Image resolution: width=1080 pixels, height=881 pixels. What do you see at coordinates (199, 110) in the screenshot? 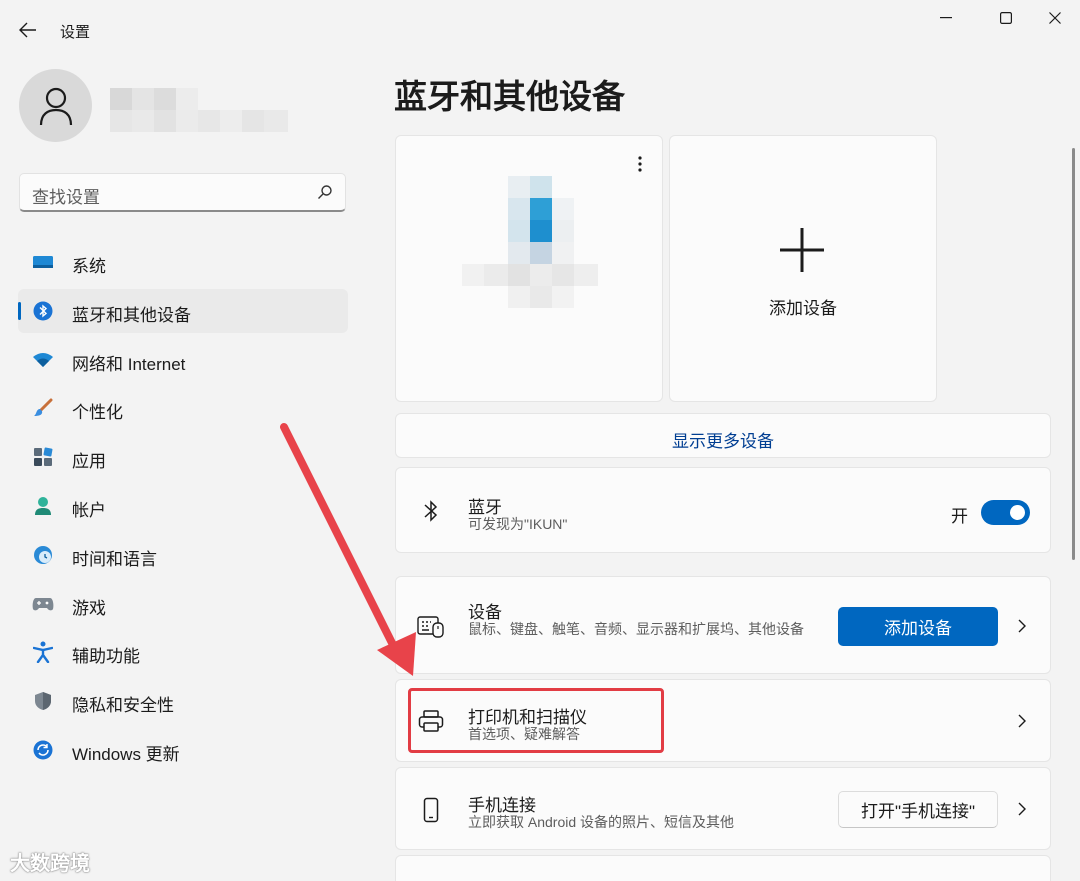
I see `user-info-blurred` at bounding box center [199, 110].